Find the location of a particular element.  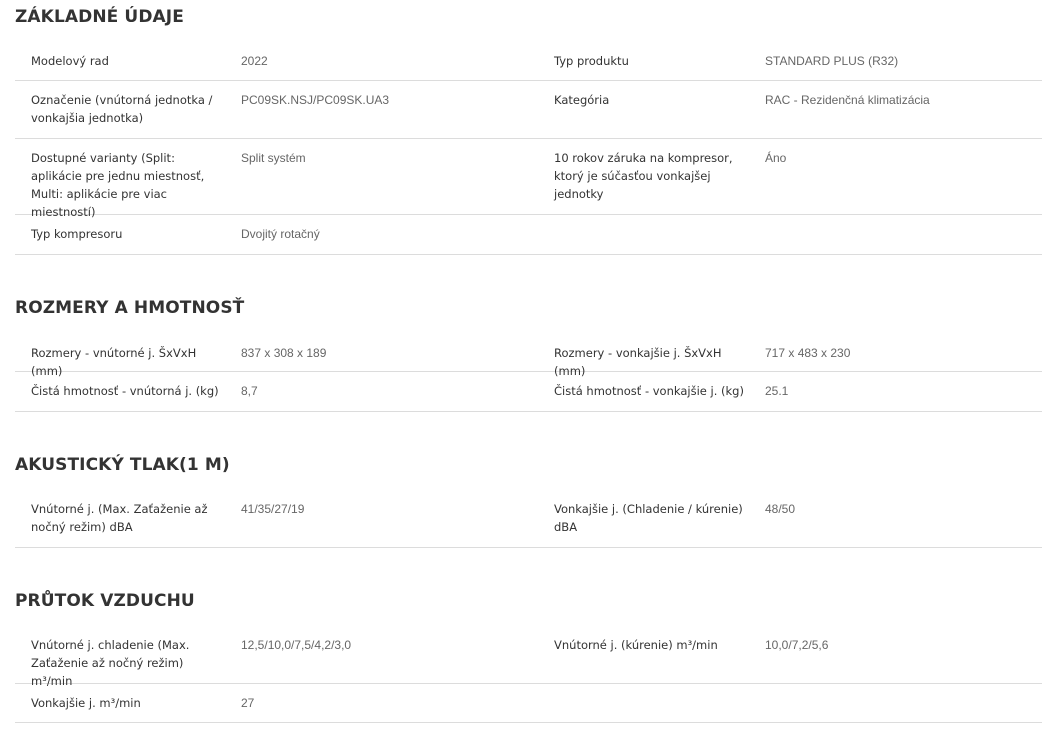

section-title: ROZMERY A HMOTNOSŤ is located at coordinates (130, 308).